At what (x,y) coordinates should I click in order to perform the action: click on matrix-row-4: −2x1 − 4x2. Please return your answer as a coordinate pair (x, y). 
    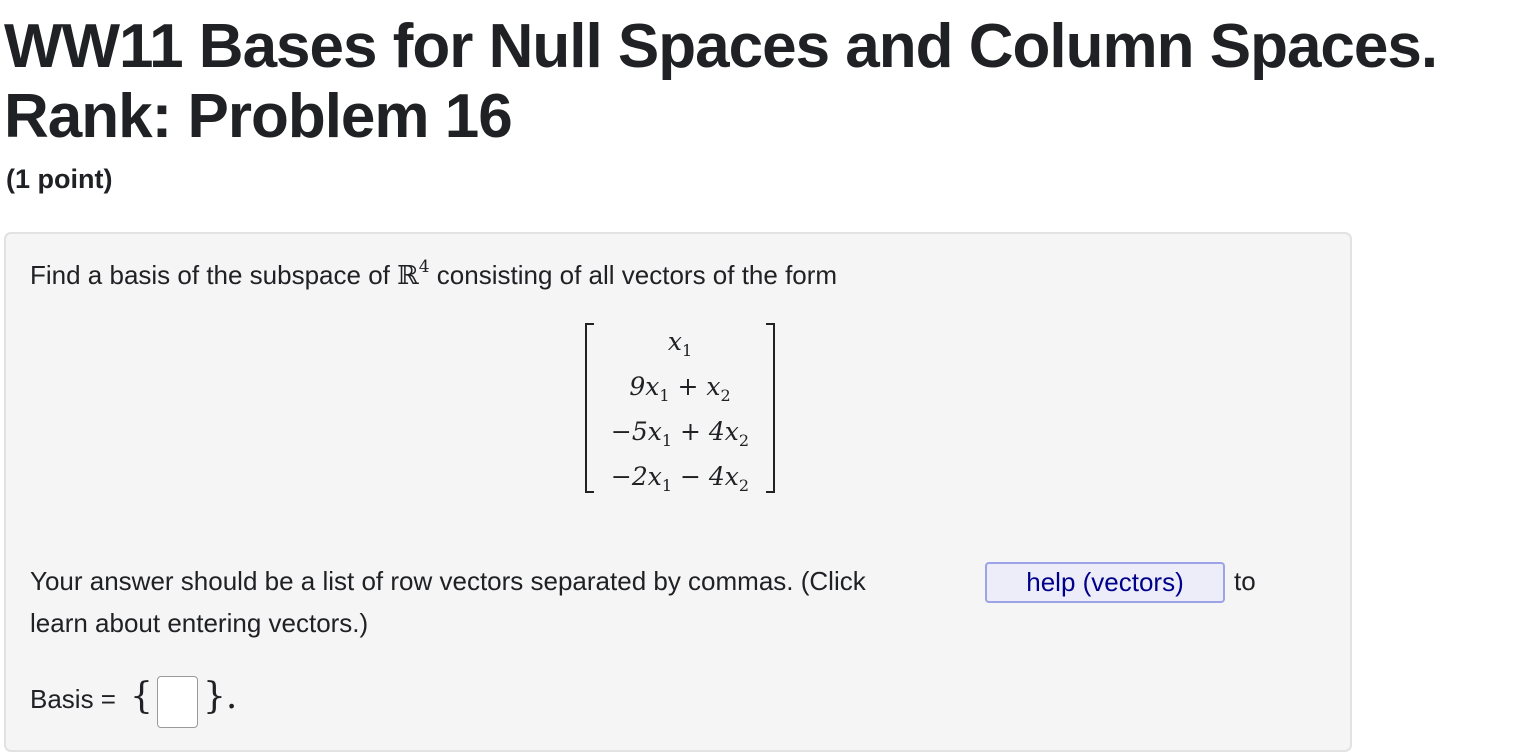
    Looking at the image, I should click on (680, 478).